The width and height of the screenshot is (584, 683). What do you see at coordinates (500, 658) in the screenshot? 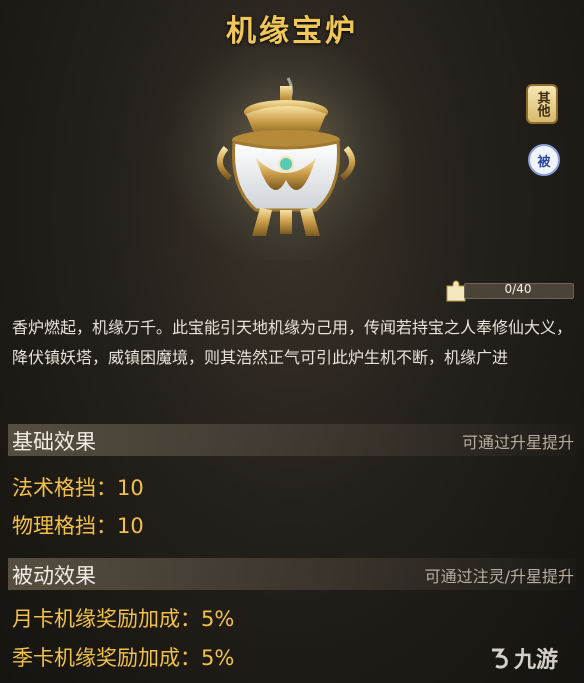
I see `jiuyou-logo-icon` at bounding box center [500, 658].